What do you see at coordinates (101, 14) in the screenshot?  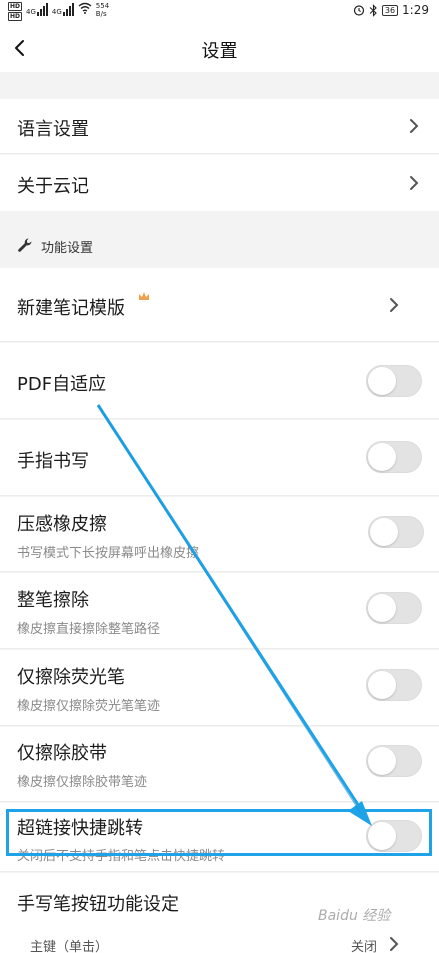 I see `network-speed-unit: B/s` at bounding box center [101, 14].